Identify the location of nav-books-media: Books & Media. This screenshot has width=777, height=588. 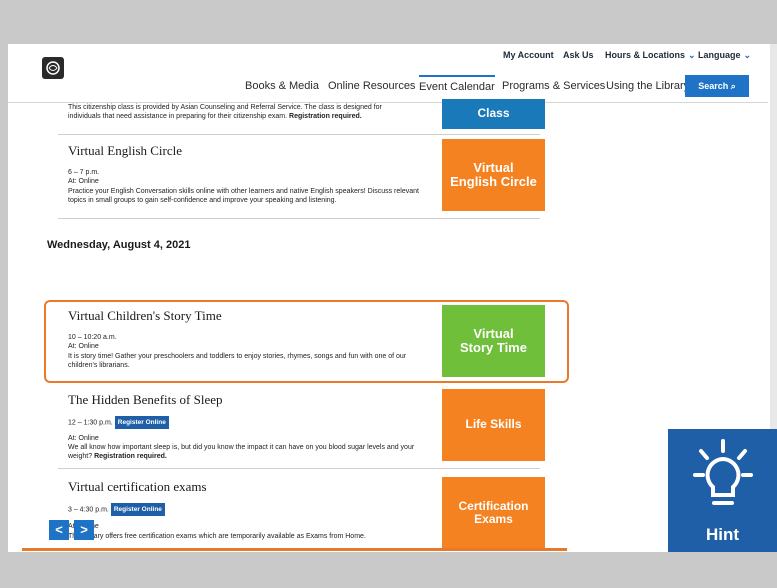
(282, 86).